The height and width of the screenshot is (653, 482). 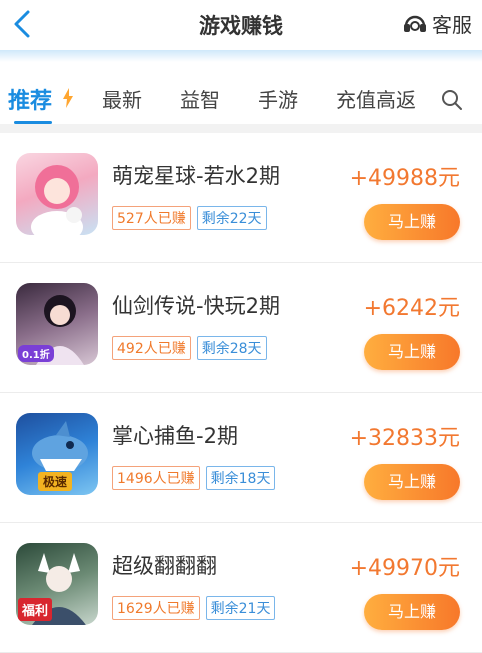 I want to click on reward-amount: +49970元, so click(x=404, y=568).